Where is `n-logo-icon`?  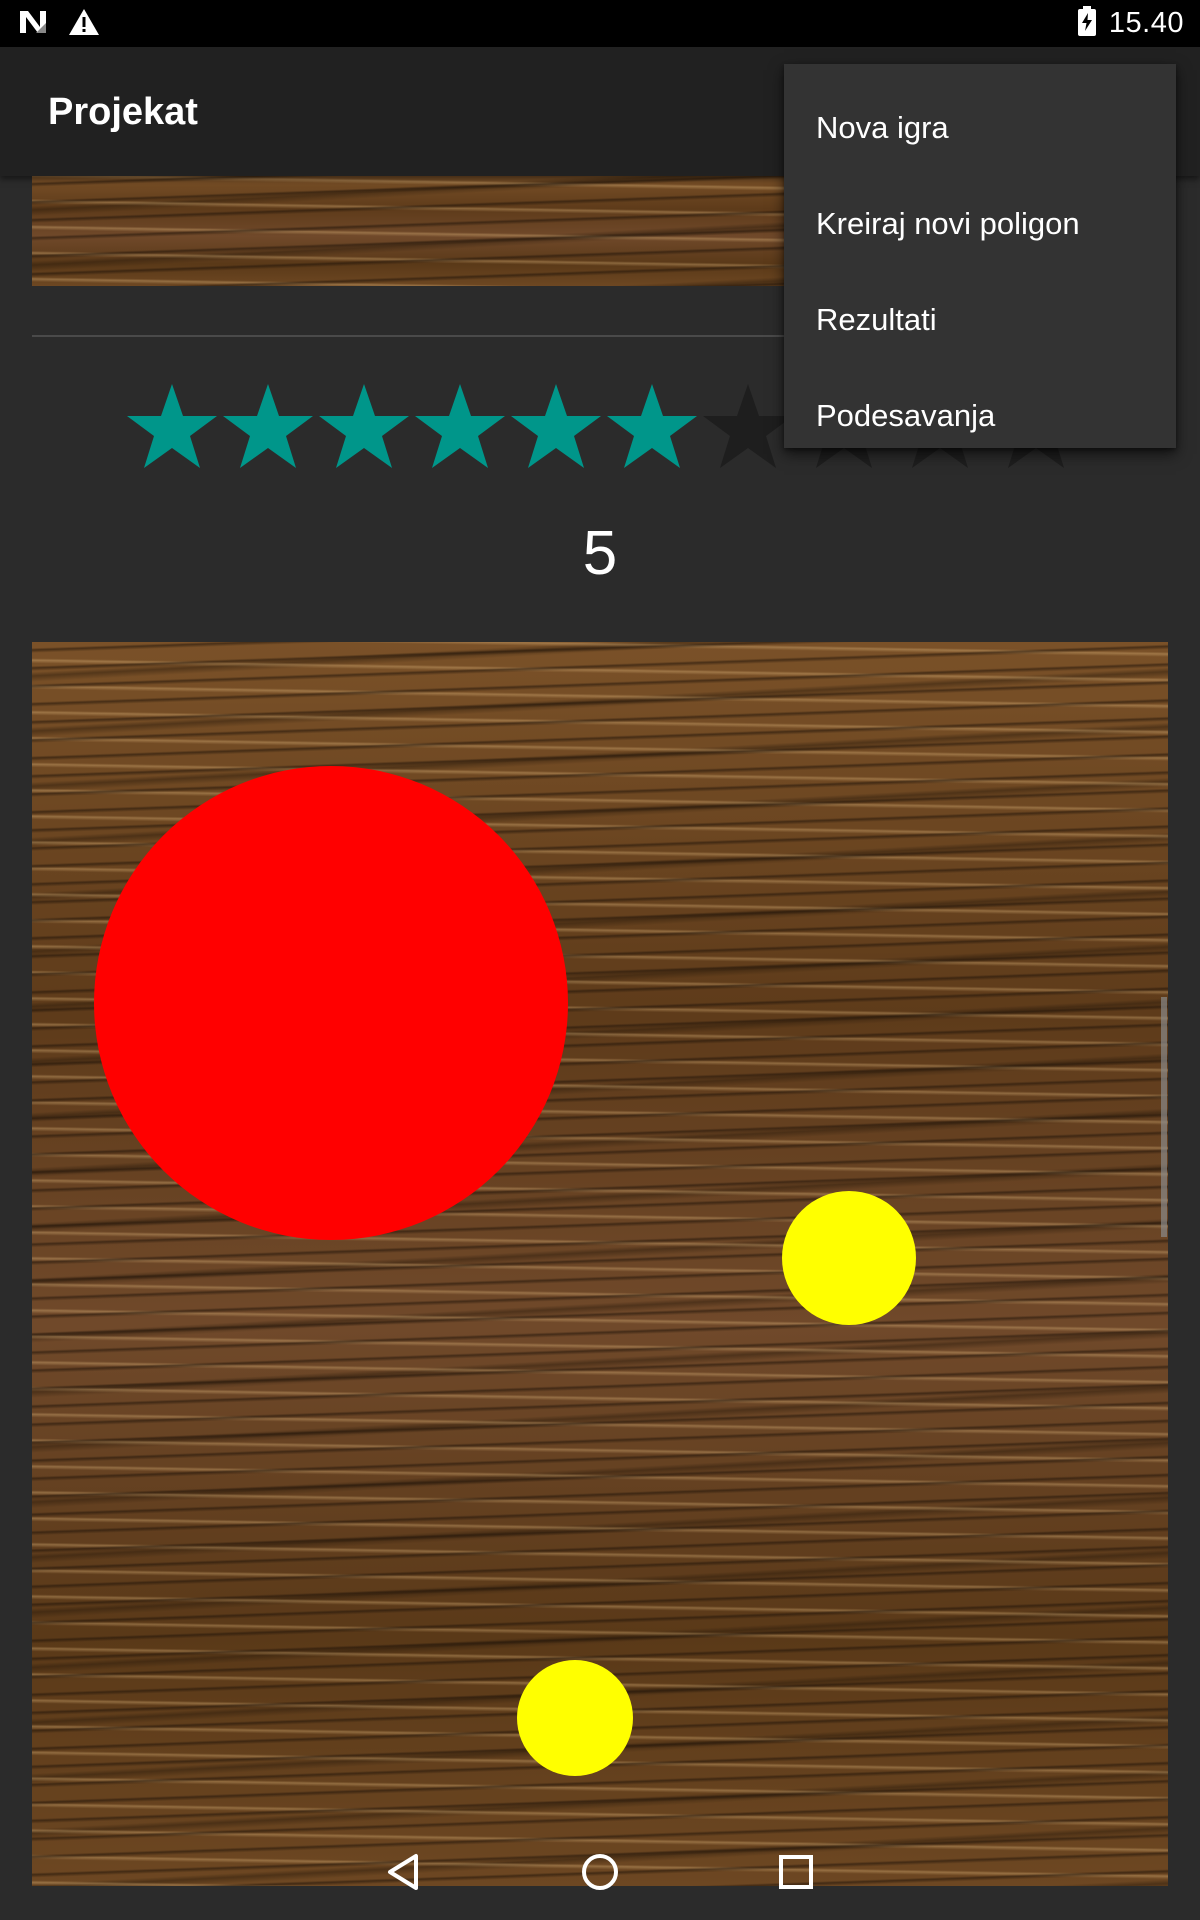
n-logo-icon is located at coordinates (33, 24).